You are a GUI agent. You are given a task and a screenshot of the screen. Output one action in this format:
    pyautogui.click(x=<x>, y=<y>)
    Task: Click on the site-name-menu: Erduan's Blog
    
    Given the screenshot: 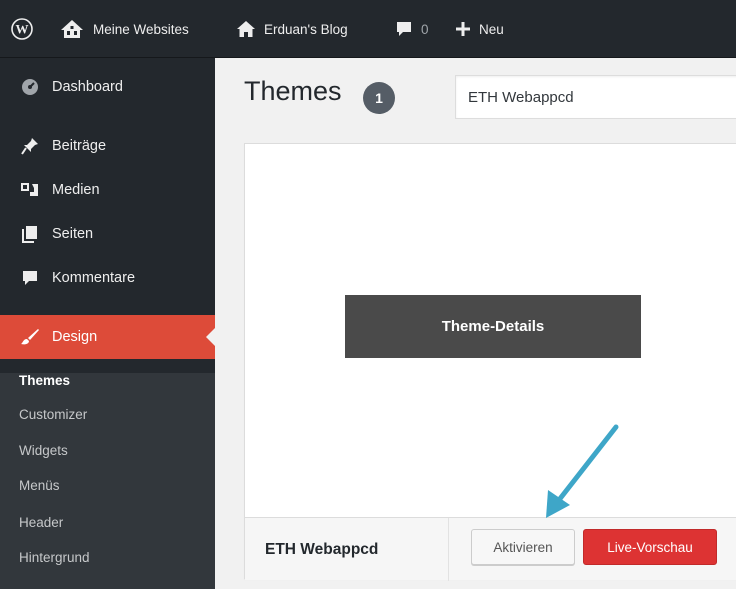 What is the action you would take?
    pyautogui.click(x=292, y=29)
    